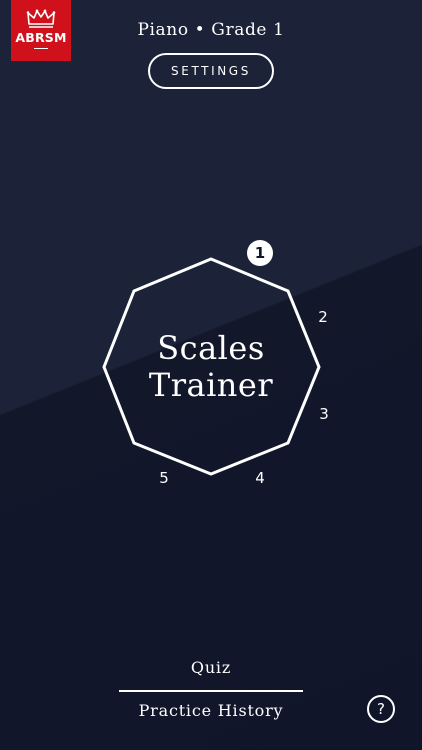 The width and height of the screenshot is (422, 750). What do you see at coordinates (324, 414) in the screenshot?
I see `step-3: 3` at bounding box center [324, 414].